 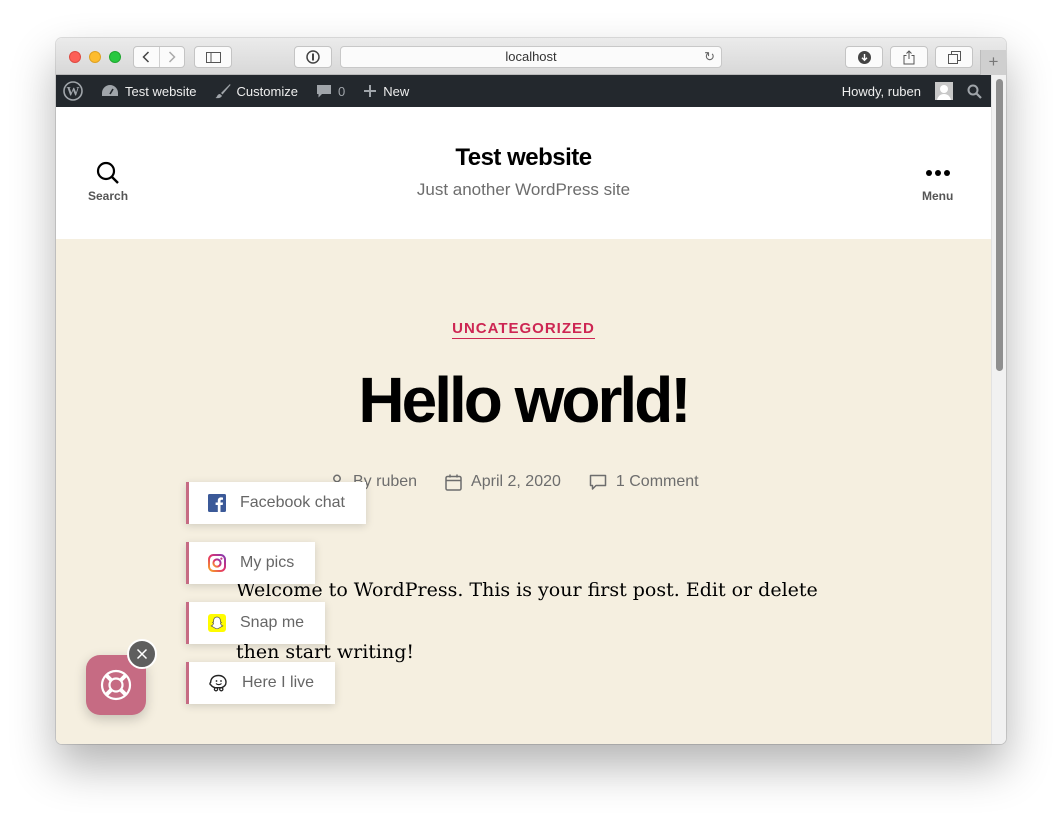 What do you see at coordinates (523, 158) in the screenshot?
I see `site-title: Test website` at bounding box center [523, 158].